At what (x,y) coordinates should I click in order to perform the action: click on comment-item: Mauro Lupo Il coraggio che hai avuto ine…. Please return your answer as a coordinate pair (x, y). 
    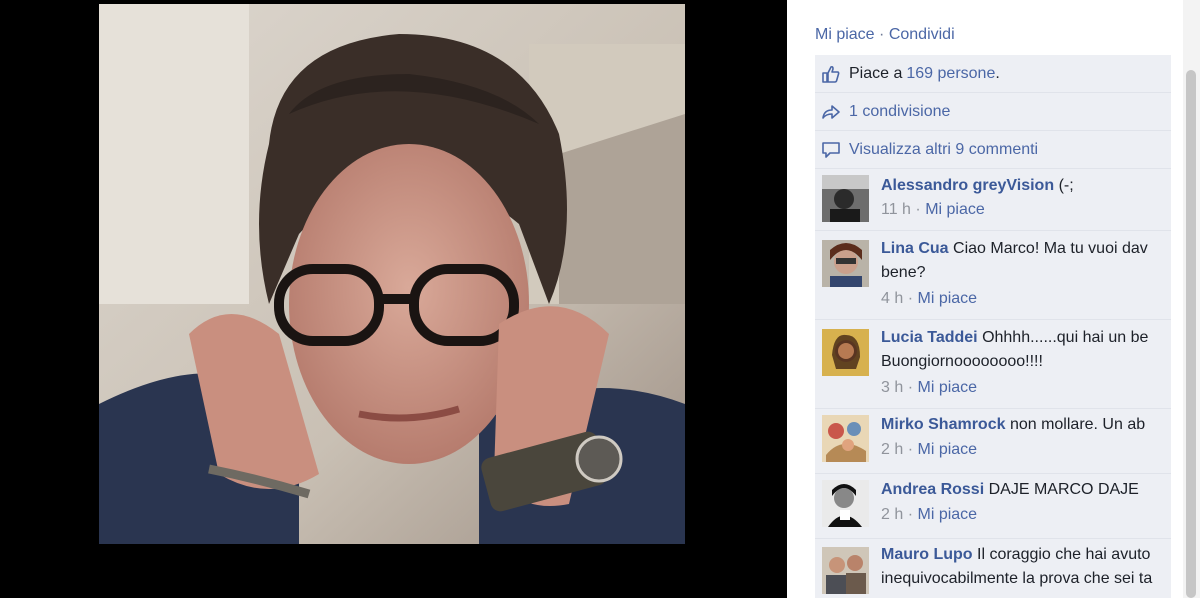
    Looking at the image, I should click on (993, 568).